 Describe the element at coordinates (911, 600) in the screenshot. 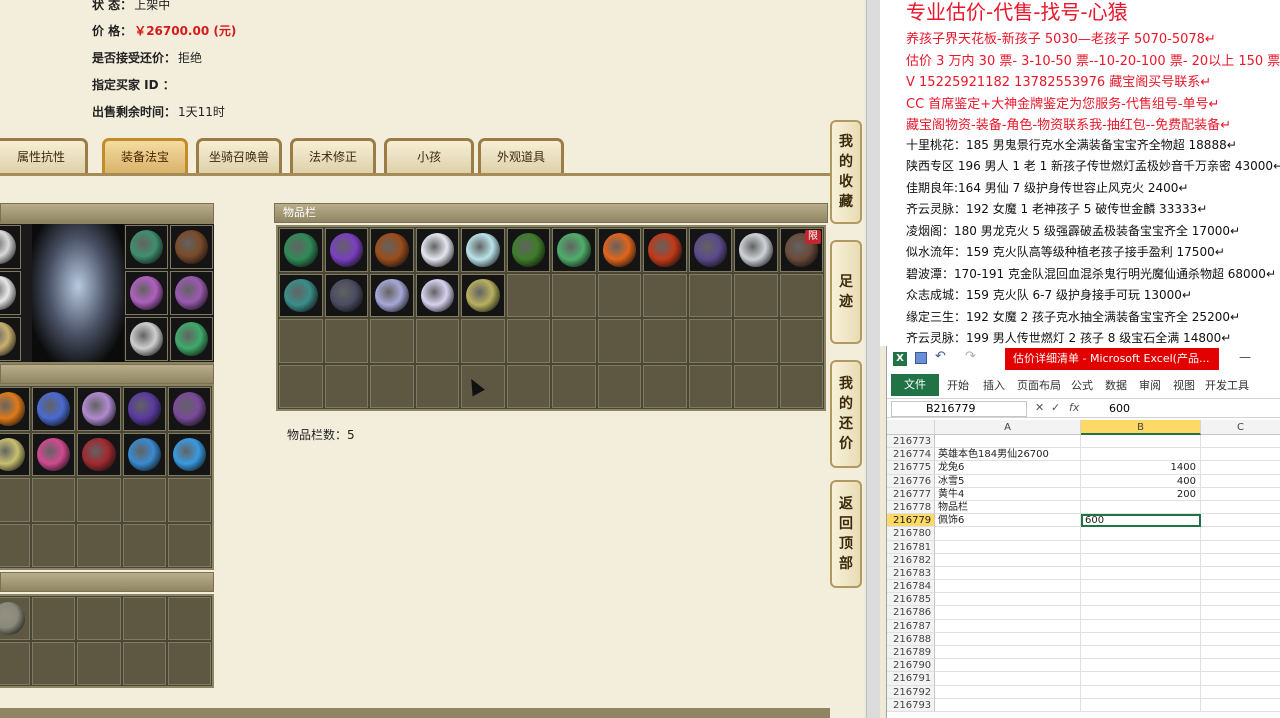

I see `row-header: 216785` at that location.